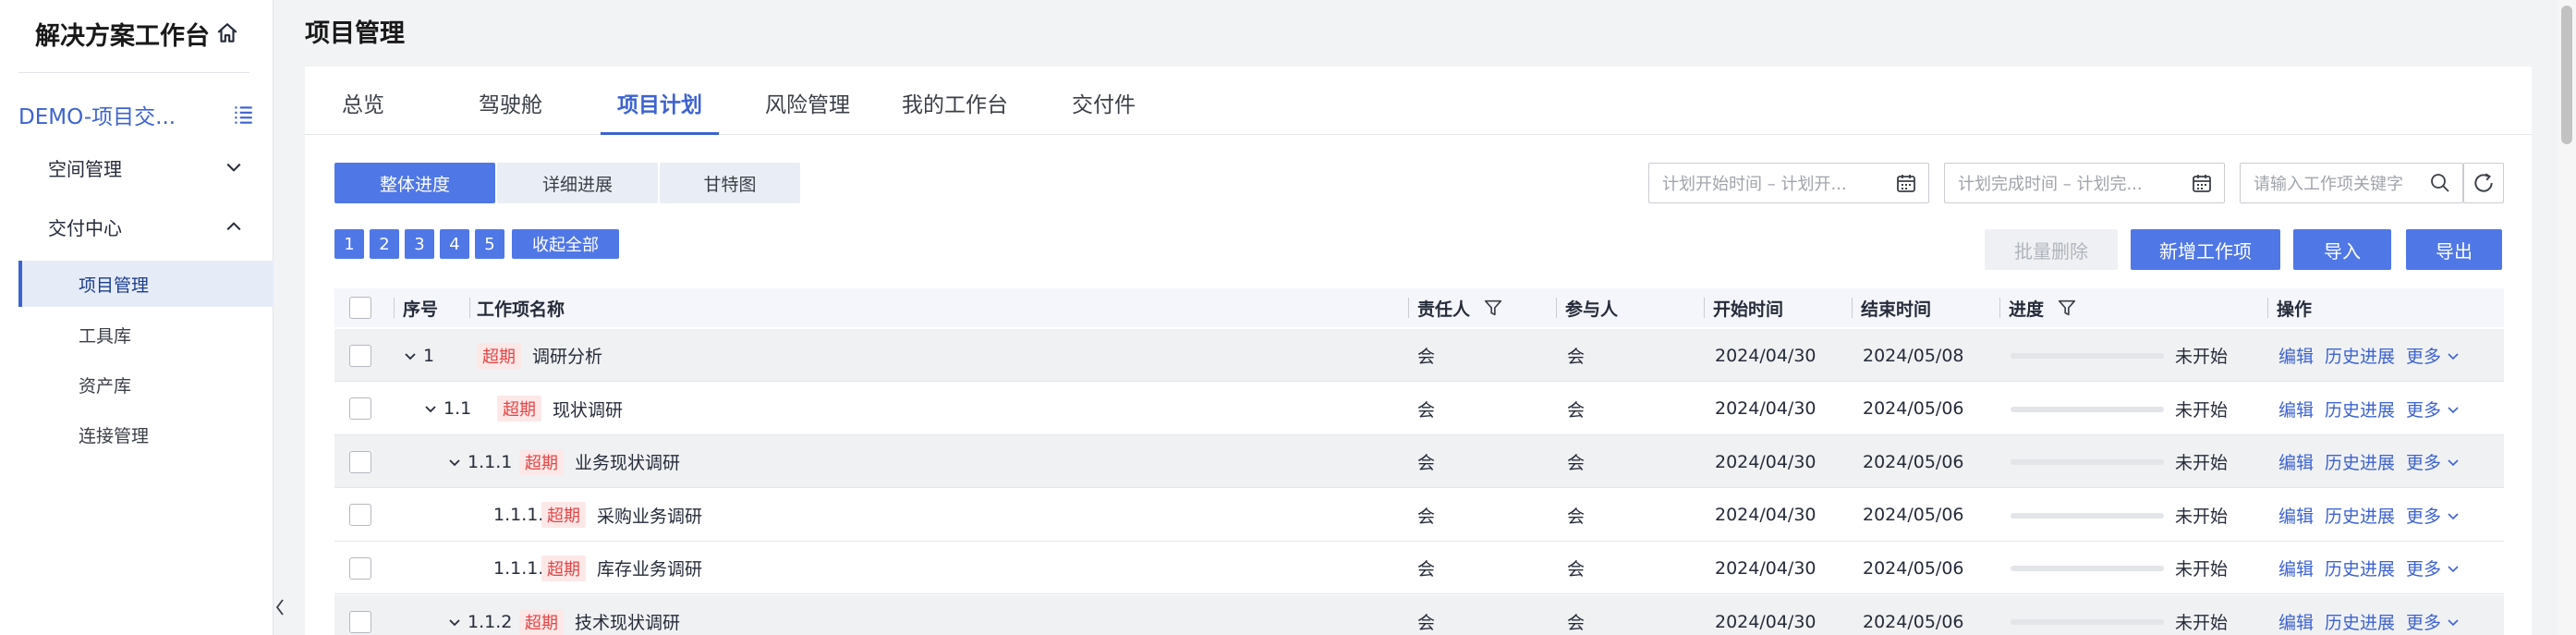 This screenshot has height=635, width=2576. Describe the element at coordinates (2567, 317) in the screenshot. I see `page-scrollbar` at that location.